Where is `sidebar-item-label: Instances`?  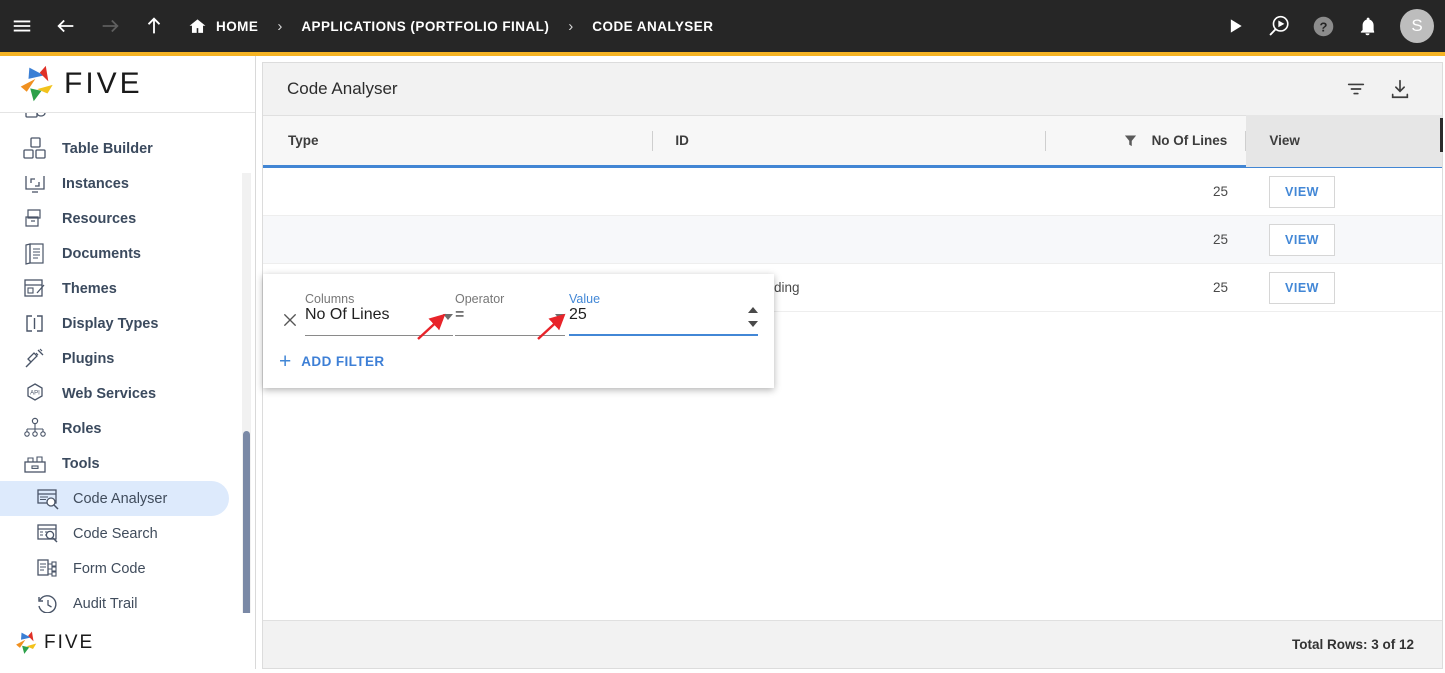
sidebar-item-label: Instances is located at coordinates (95, 183).